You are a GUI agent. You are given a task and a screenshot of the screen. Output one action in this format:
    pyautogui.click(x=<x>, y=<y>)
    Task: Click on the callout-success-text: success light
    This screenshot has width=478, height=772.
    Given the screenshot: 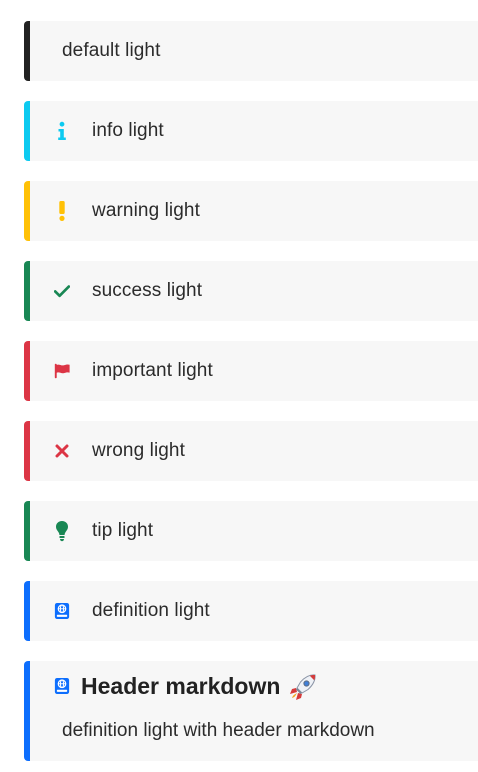 What is the action you would take?
    pyautogui.click(x=147, y=290)
    